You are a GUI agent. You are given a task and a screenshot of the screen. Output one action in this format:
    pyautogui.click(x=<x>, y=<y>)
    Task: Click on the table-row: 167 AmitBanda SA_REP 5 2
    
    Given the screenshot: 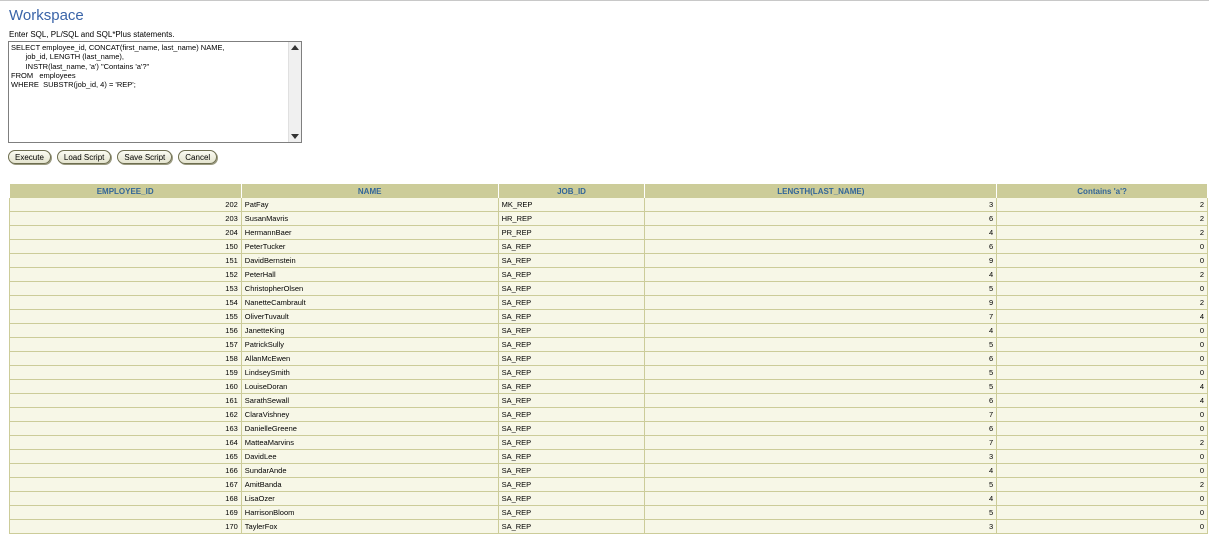 What is the action you would take?
    pyautogui.click(x=608, y=484)
    